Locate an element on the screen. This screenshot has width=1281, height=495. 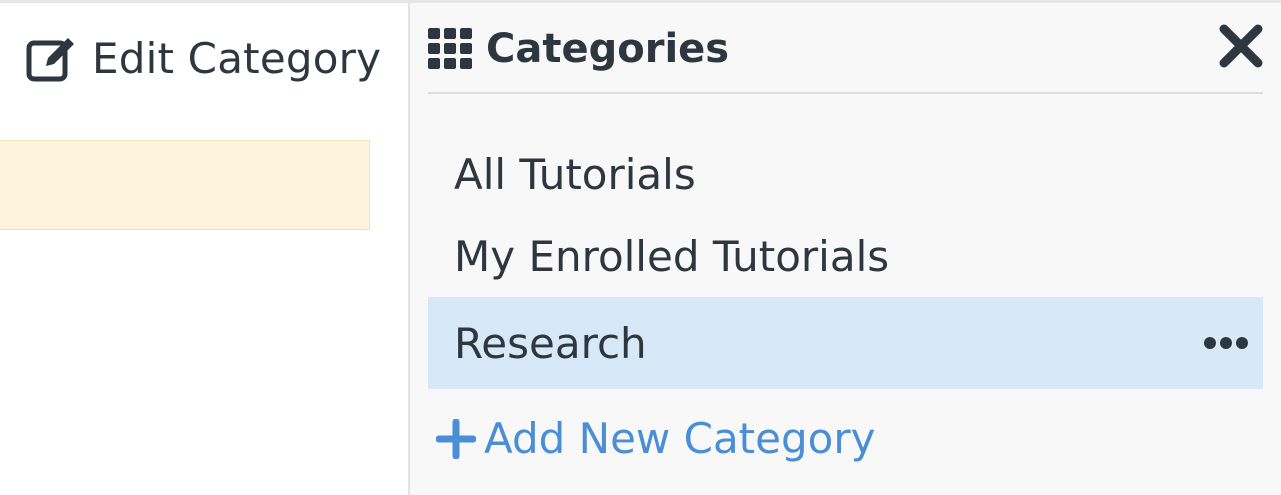
close-button is located at coordinates (1241, 46).